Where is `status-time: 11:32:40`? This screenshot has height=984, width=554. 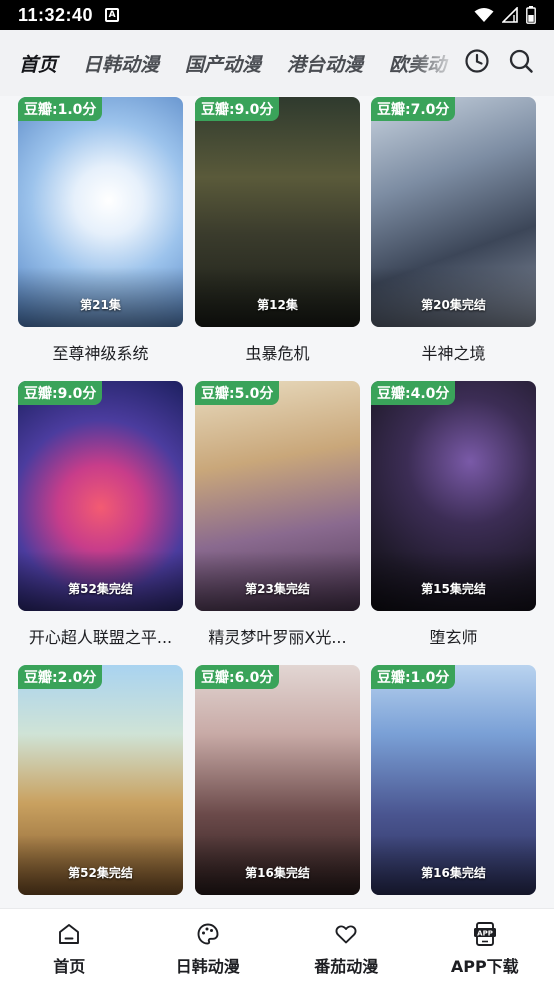 status-time: 11:32:40 is located at coordinates (56, 14).